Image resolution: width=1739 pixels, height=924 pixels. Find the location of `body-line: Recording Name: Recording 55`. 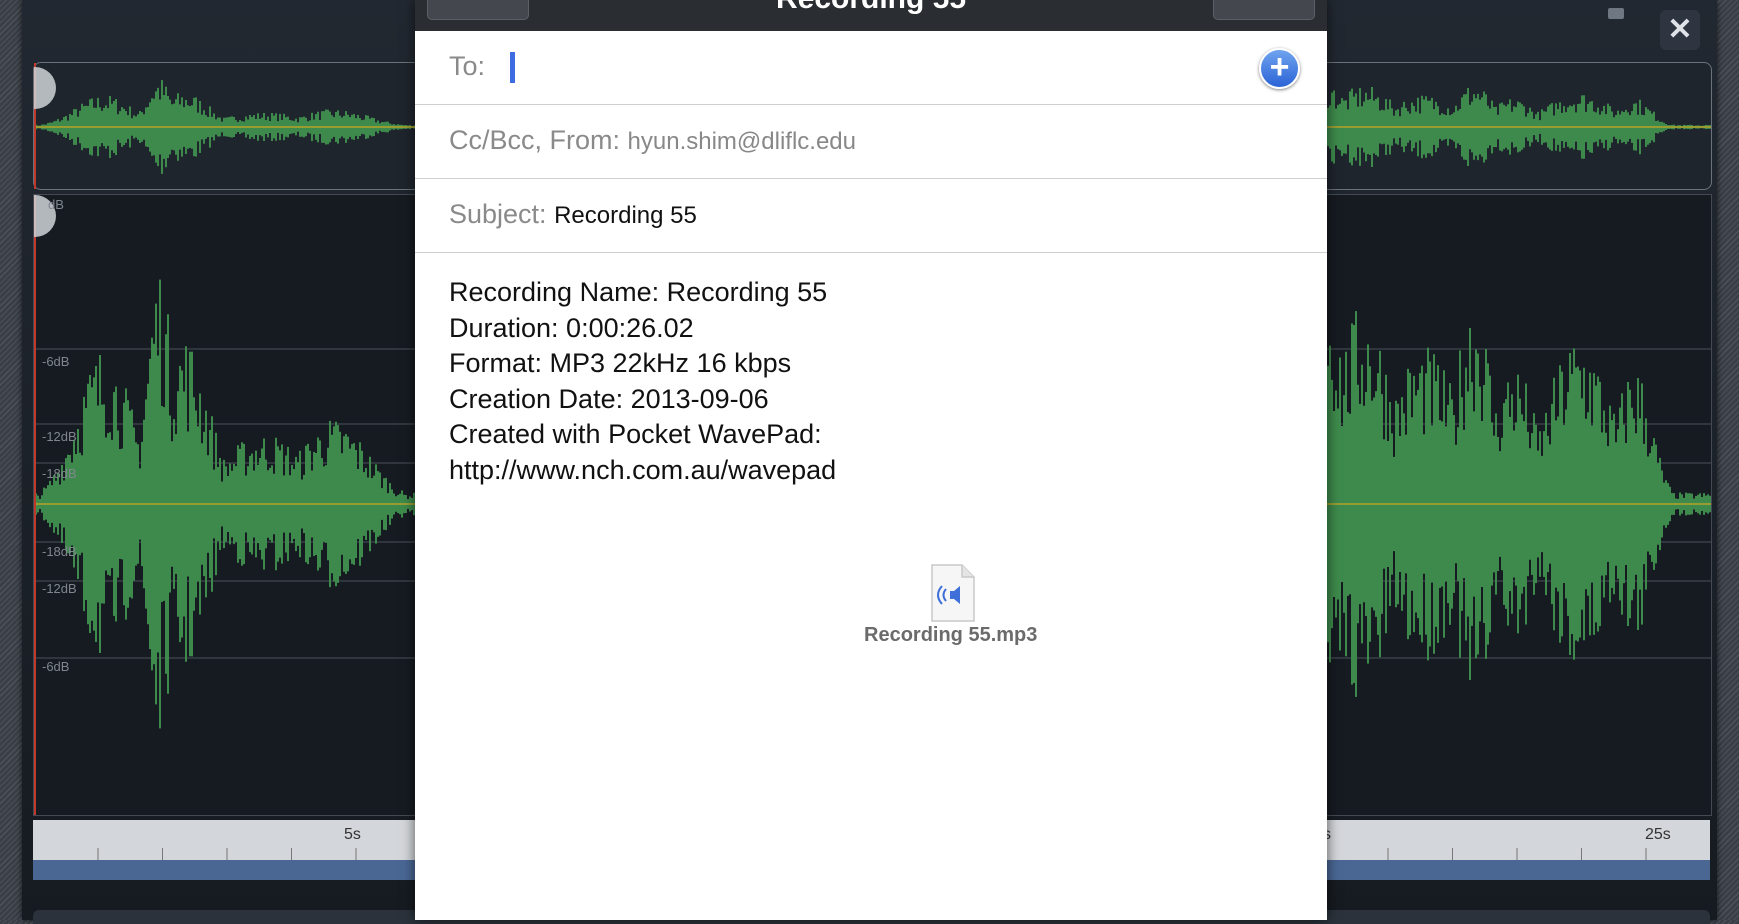

body-line: Recording Name: Recording 55 is located at coordinates (638, 292).